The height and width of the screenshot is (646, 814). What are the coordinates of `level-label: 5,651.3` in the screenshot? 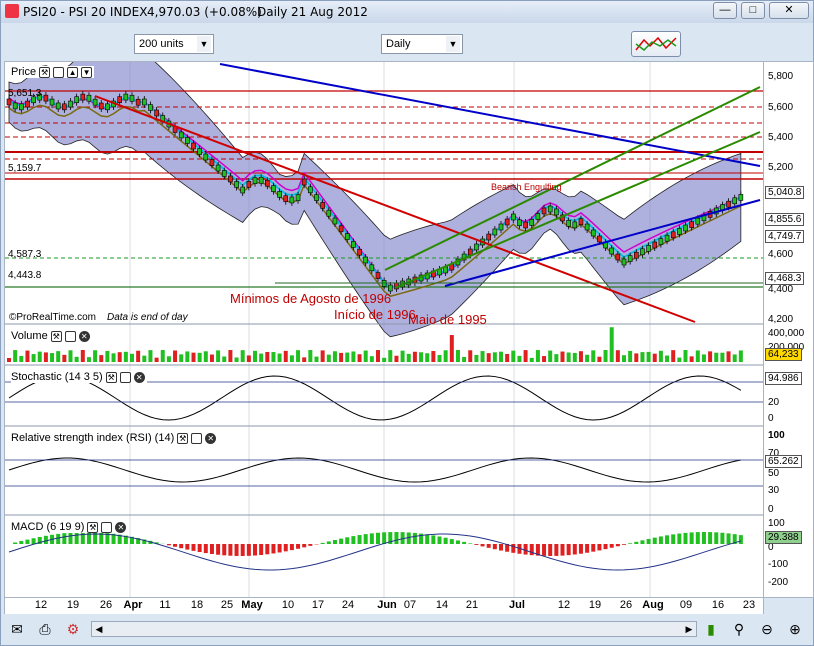 It's located at (25, 93).